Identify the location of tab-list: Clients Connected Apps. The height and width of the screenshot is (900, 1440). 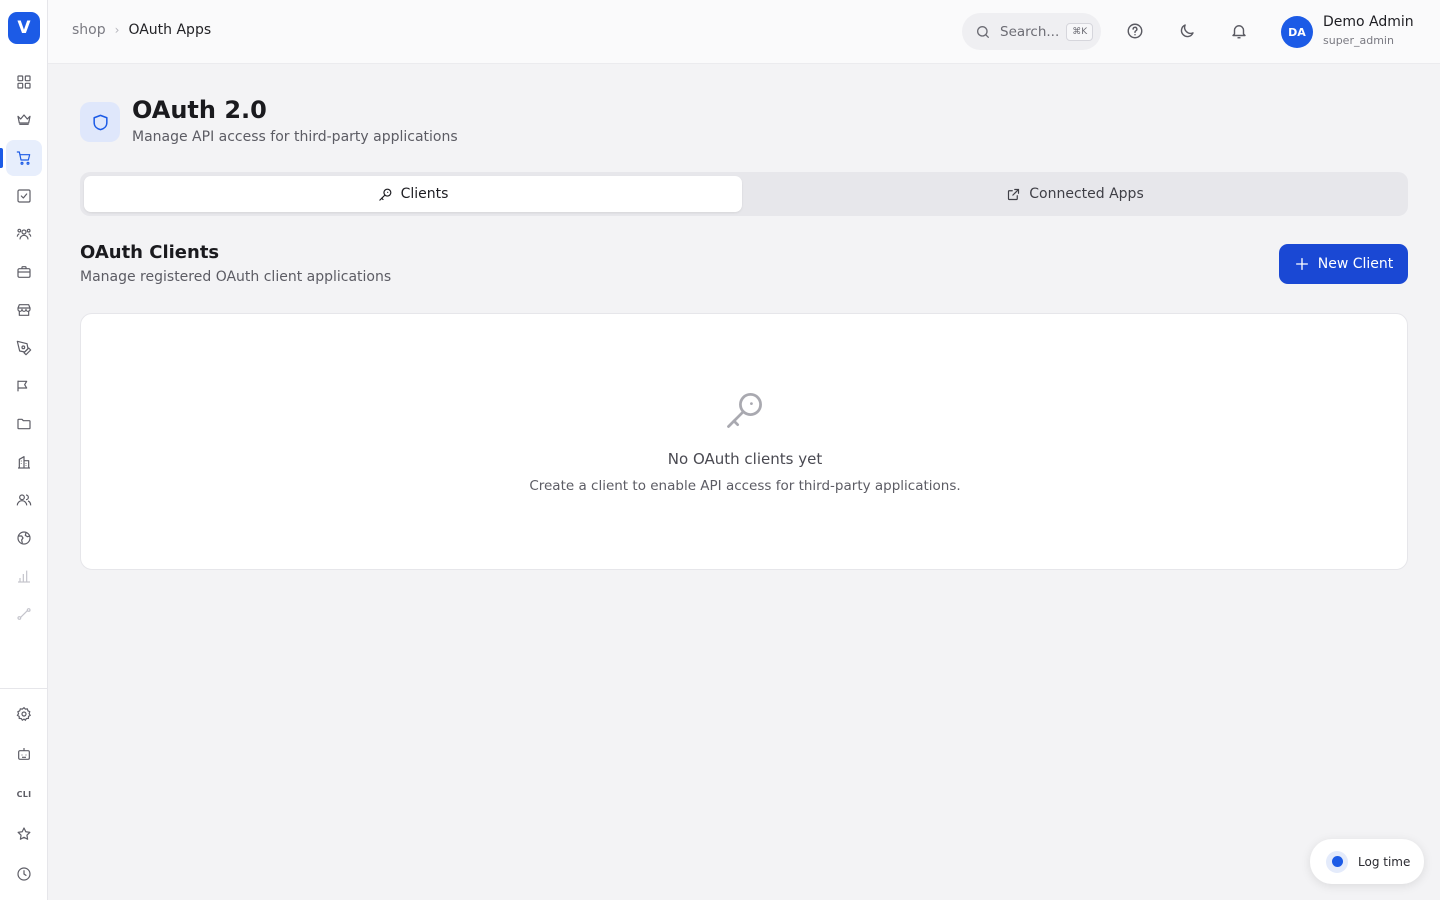
(744, 194).